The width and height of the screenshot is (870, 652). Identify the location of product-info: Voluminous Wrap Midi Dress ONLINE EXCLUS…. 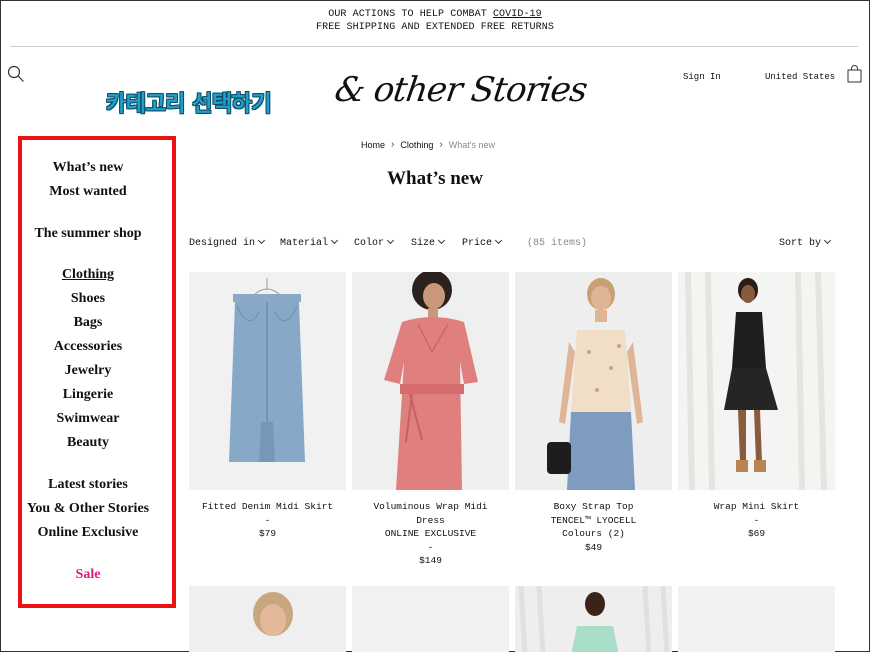
(430, 534).